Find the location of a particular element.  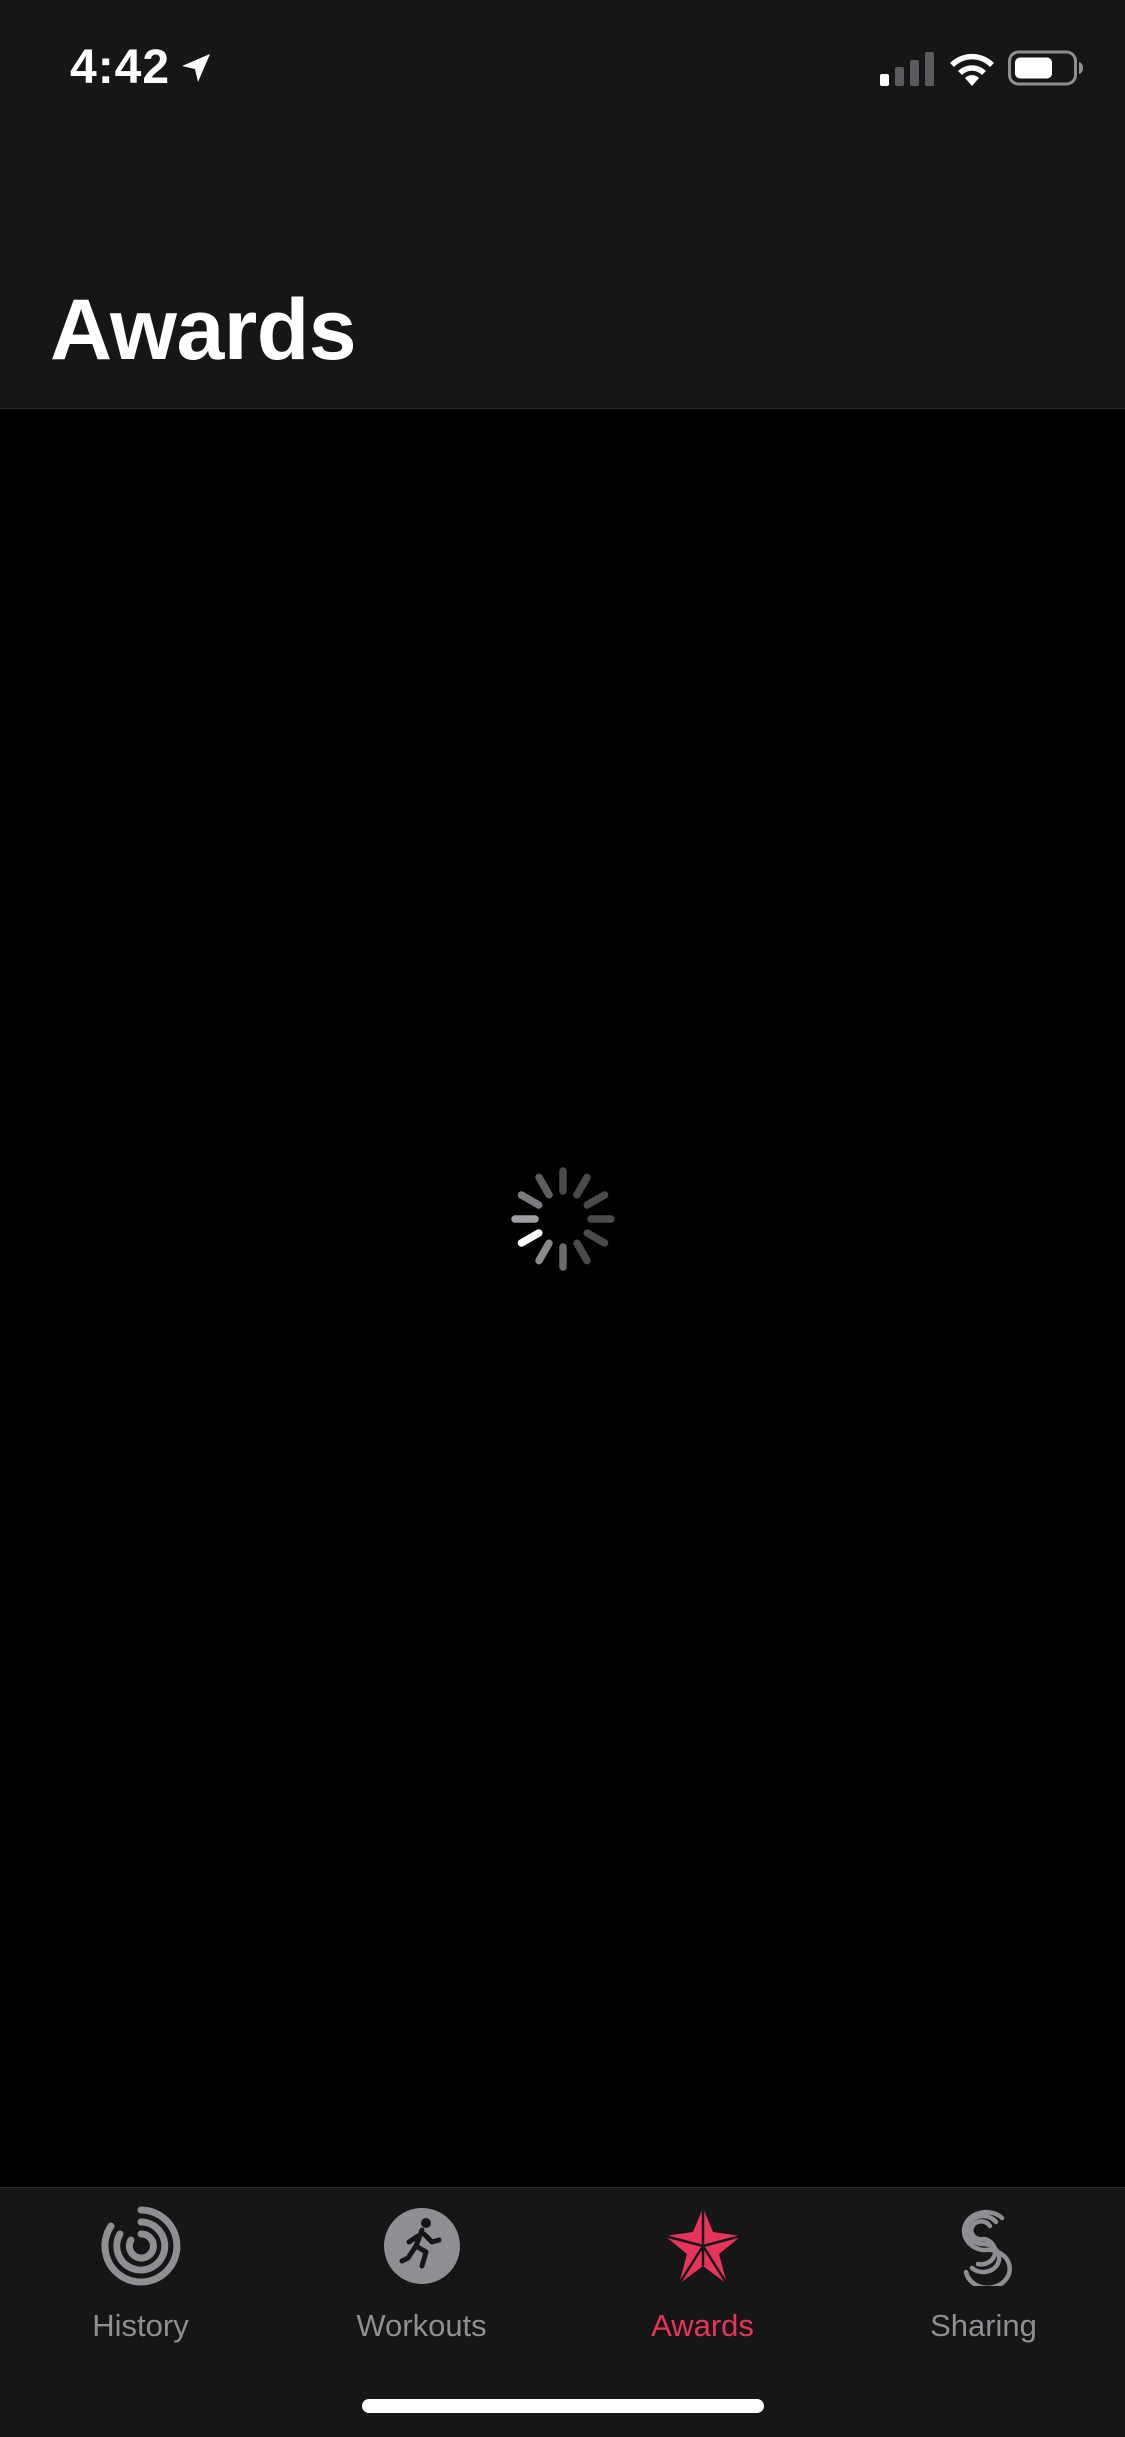

loading-spinner-icon is located at coordinates (563, 1219).